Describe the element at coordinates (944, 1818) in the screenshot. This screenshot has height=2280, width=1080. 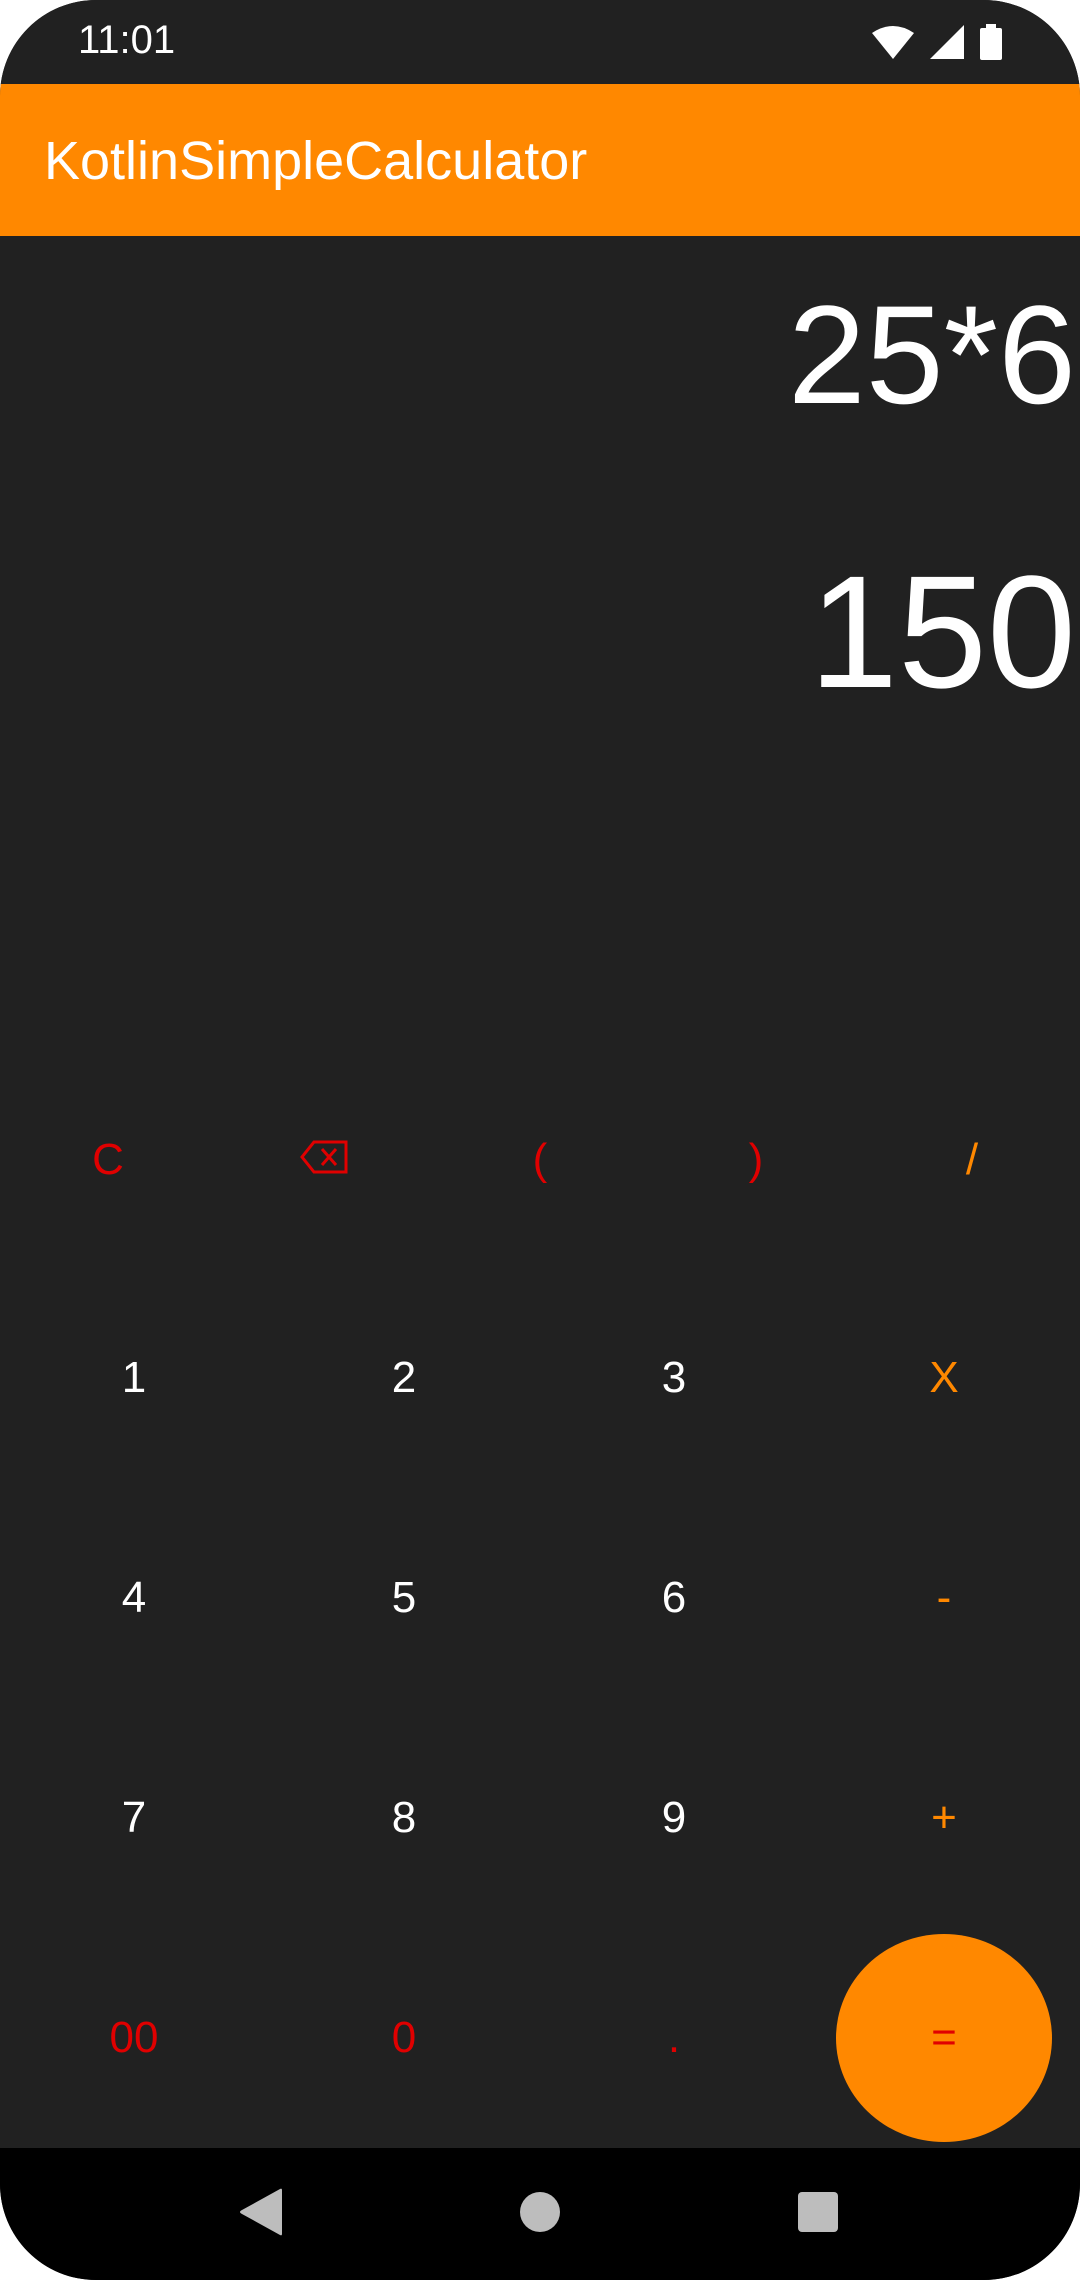
I see `plus-button: +` at that location.